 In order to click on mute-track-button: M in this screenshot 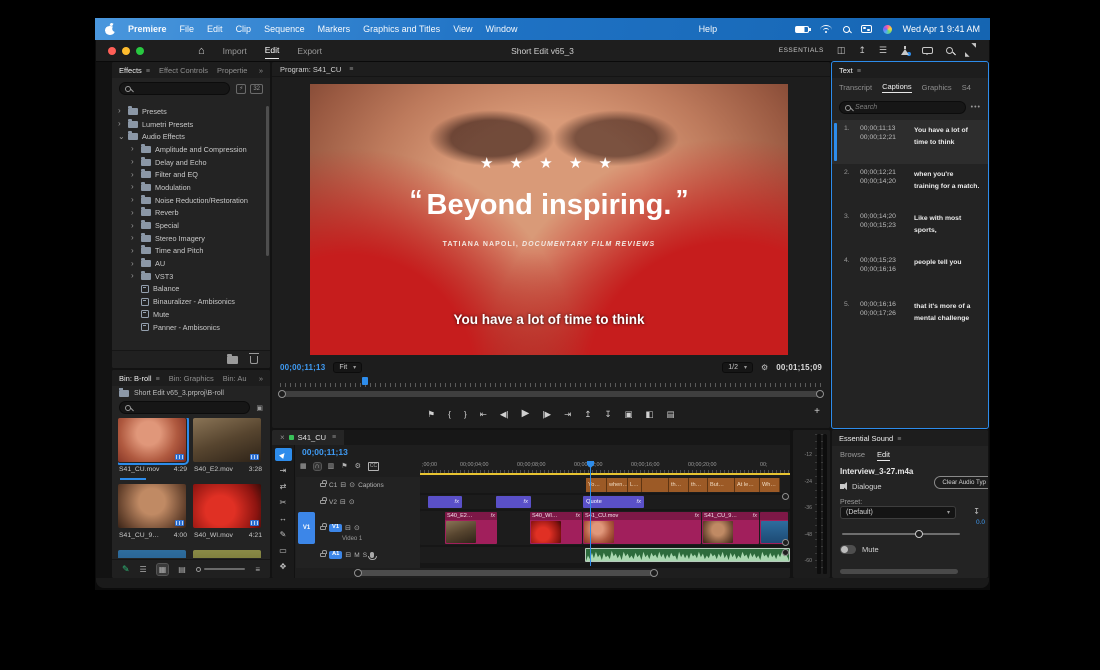, I will do `click(356, 555)`.